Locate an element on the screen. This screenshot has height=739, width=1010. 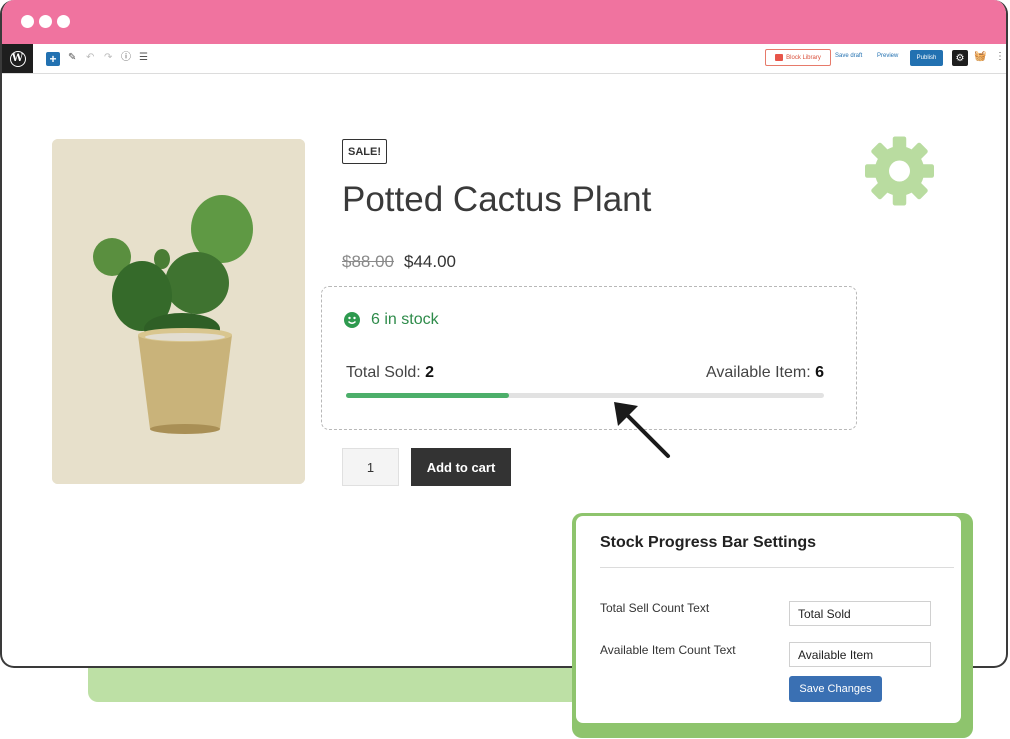
block-library-label: Block Library is located at coordinates (803, 57).